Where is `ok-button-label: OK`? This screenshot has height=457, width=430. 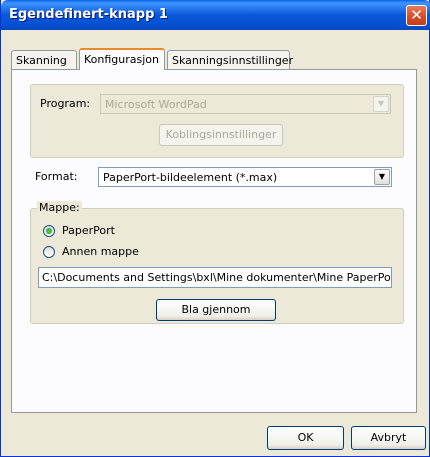
ok-button-label: OK is located at coordinates (305, 437).